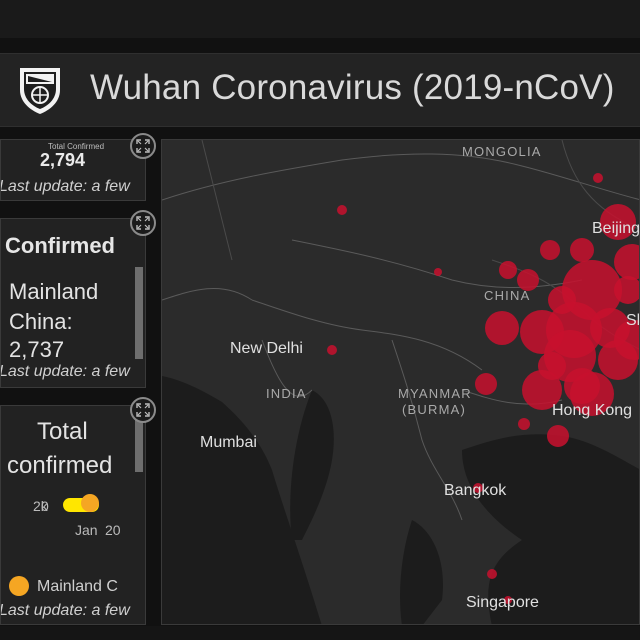 Image resolution: width=640 pixels, height=640 pixels. Describe the element at coordinates (320, 19) in the screenshot. I see `browser-top-bar` at that location.